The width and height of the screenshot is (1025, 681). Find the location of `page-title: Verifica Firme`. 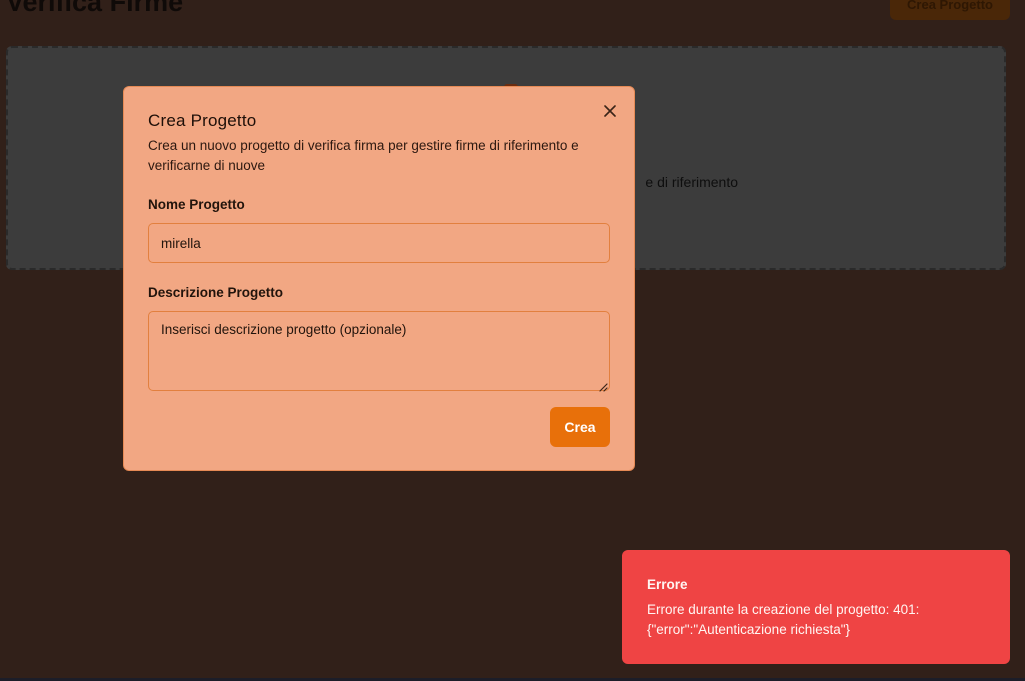

page-title: Verifica Firme is located at coordinates (95, 8).